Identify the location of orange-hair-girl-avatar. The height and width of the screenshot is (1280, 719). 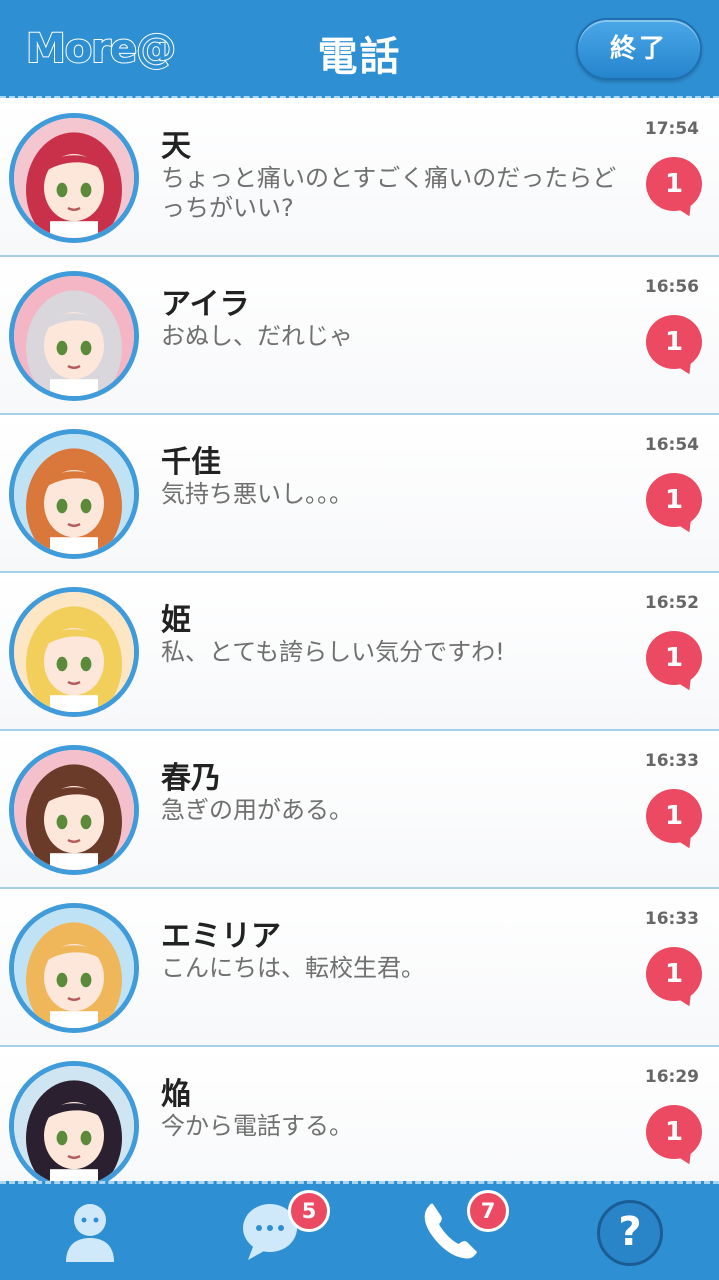
(74, 494).